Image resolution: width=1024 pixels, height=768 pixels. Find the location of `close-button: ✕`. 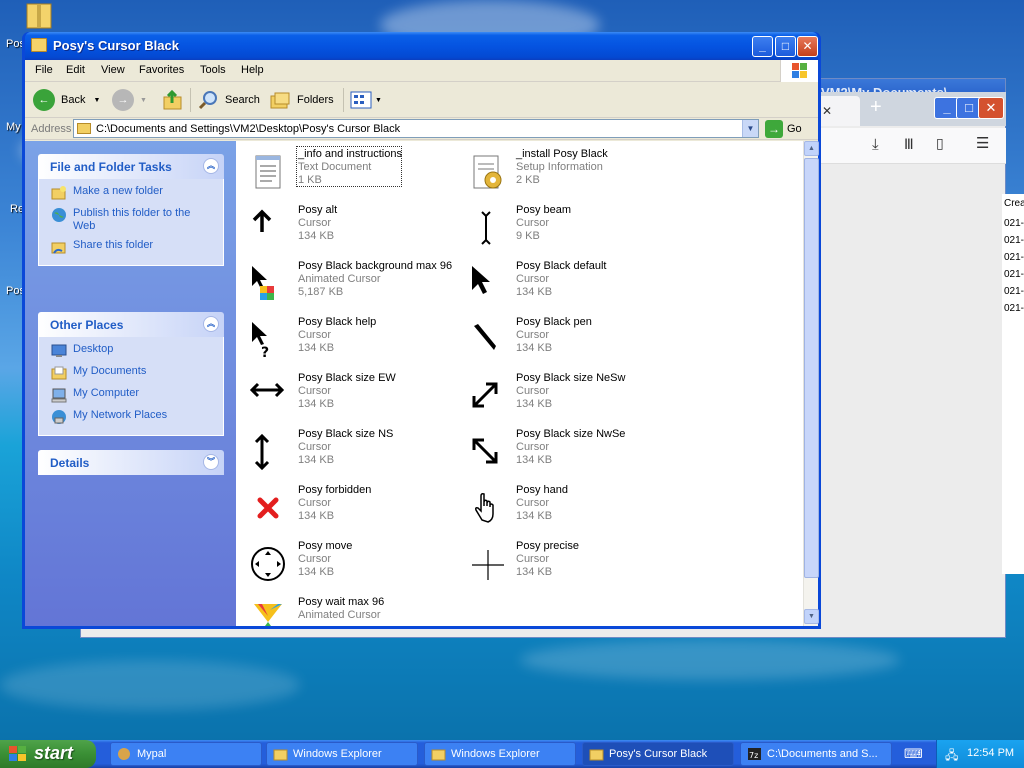

close-button: ✕ is located at coordinates (807, 46).